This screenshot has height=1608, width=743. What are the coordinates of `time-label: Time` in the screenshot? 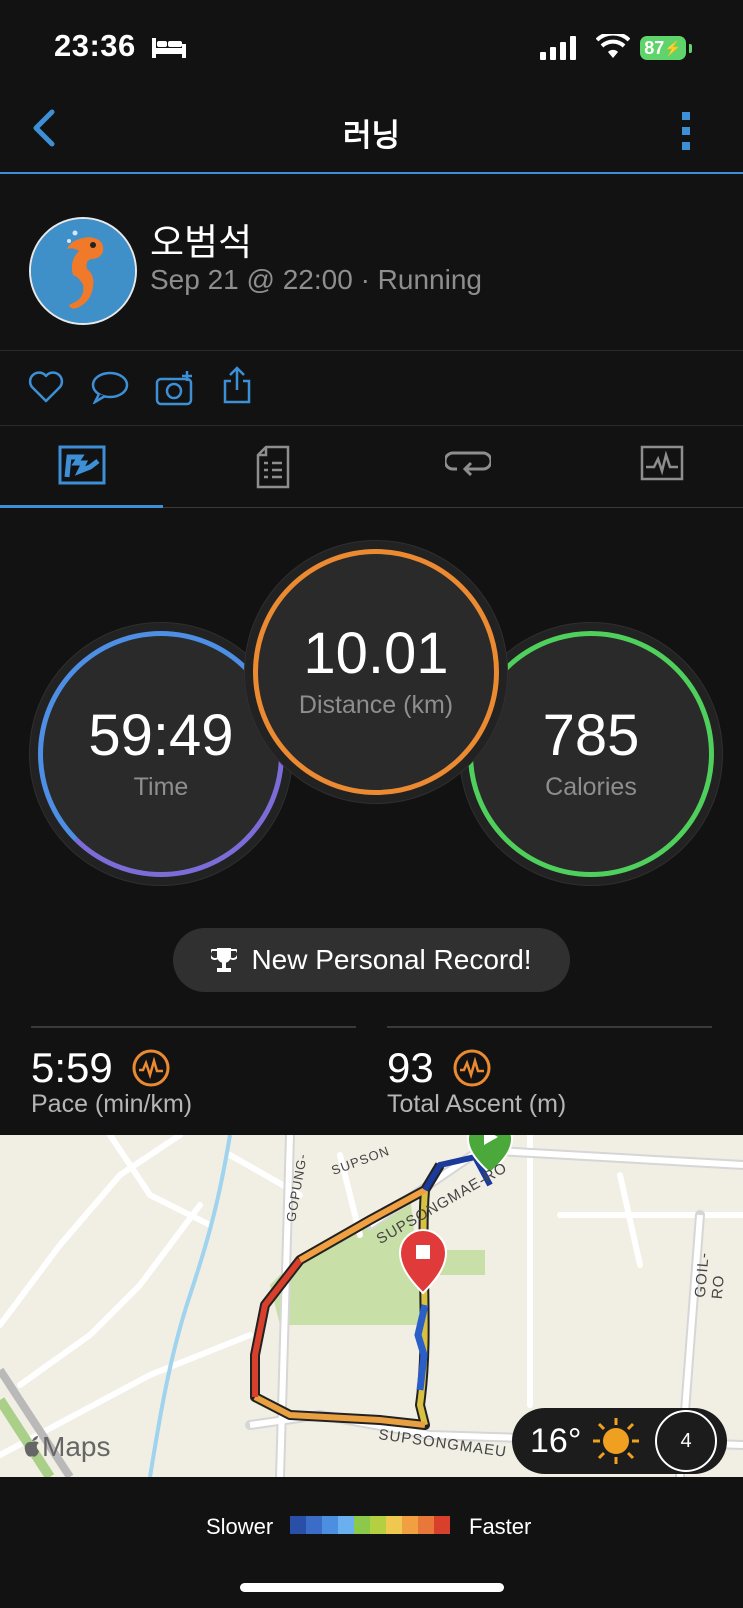 It's located at (161, 786).